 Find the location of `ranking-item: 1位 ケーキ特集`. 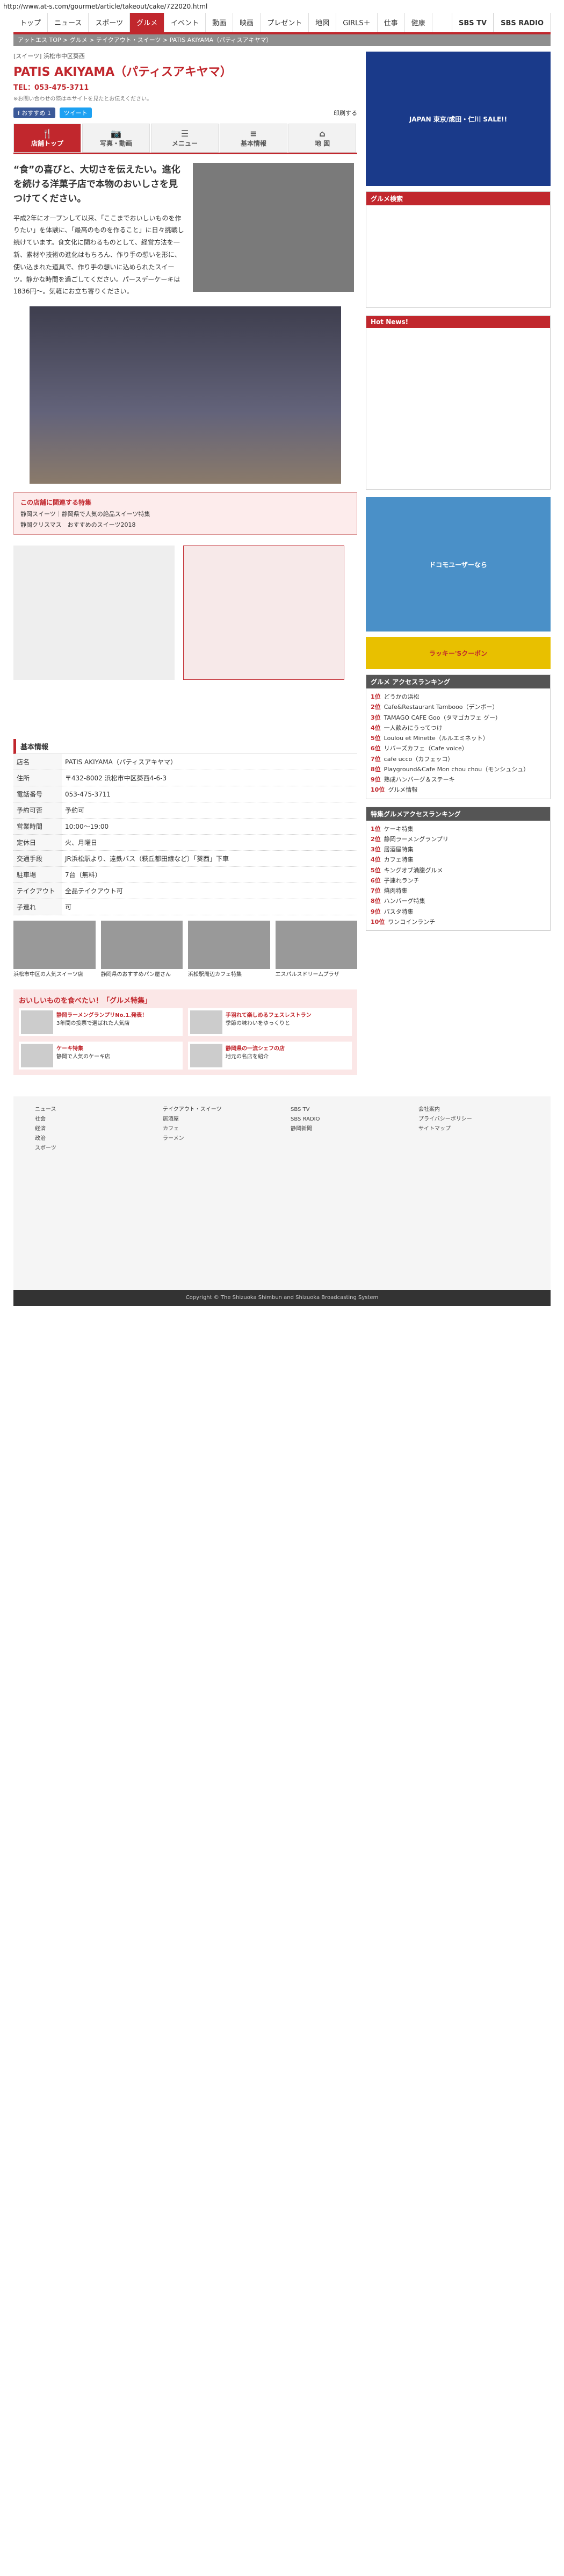

ranking-item: 1位 ケーキ特集 is located at coordinates (458, 829).